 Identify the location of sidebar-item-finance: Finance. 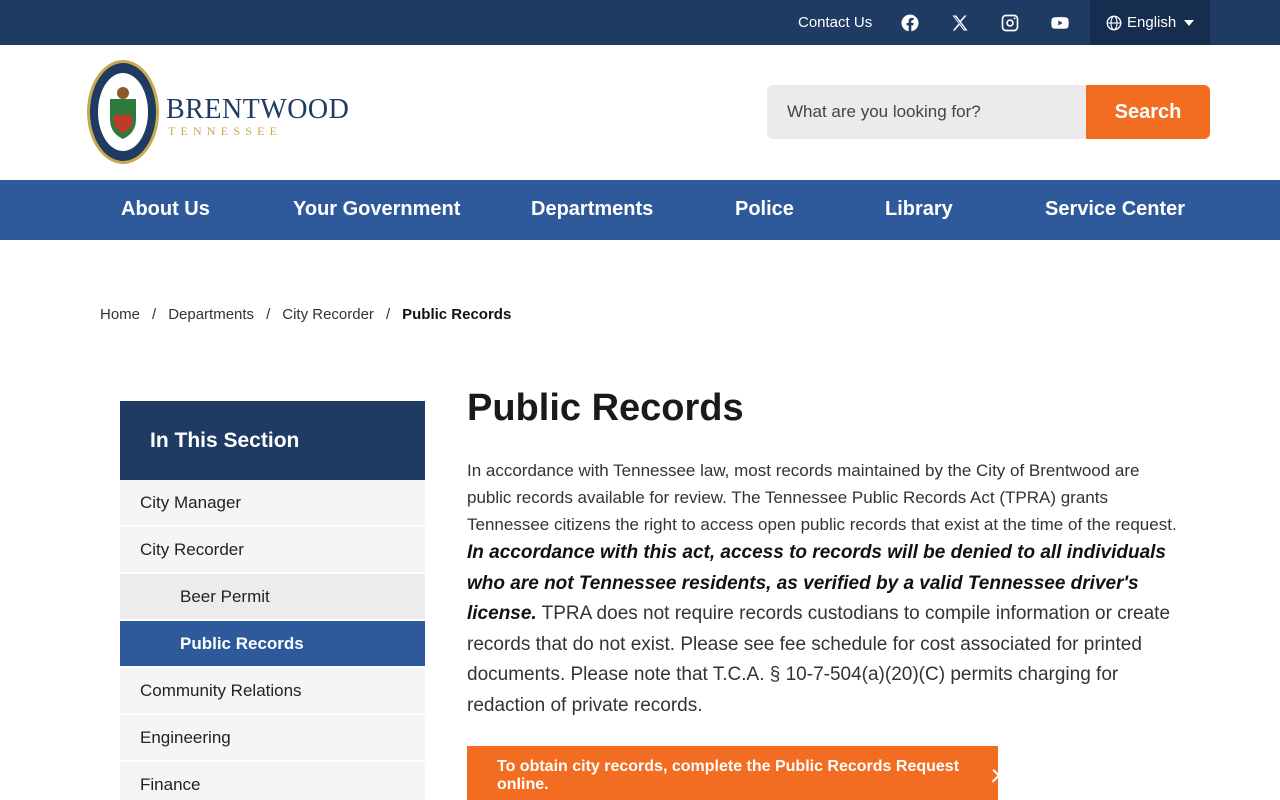
(272, 781).